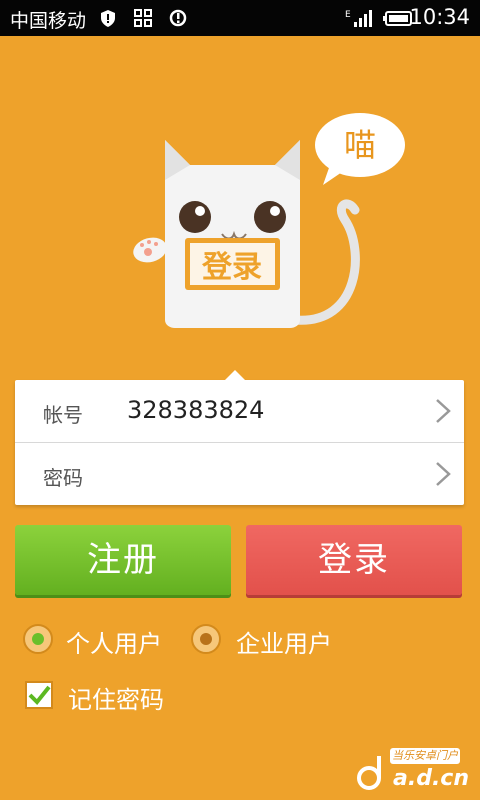 The height and width of the screenshot is (800, 480). Describe the element at coordinates (48, 21) in the screenshot. I see `carrier-name: 中国移动` at that location.